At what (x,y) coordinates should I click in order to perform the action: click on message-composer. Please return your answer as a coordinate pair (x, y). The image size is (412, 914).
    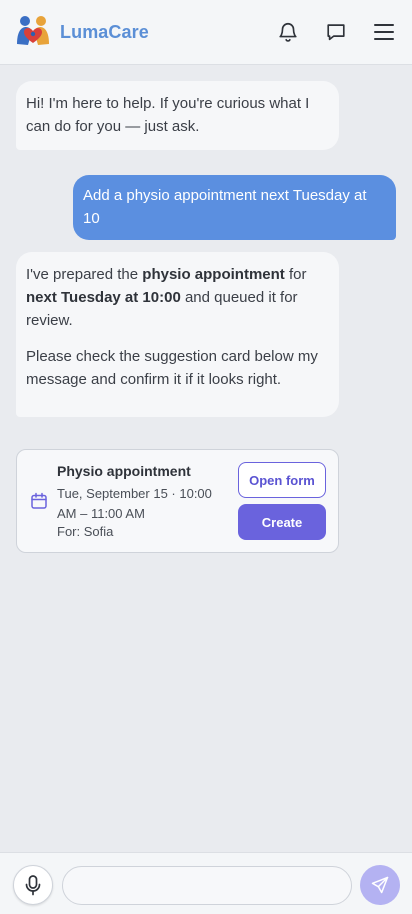
    Looking at the image, I should click on (206, 883).